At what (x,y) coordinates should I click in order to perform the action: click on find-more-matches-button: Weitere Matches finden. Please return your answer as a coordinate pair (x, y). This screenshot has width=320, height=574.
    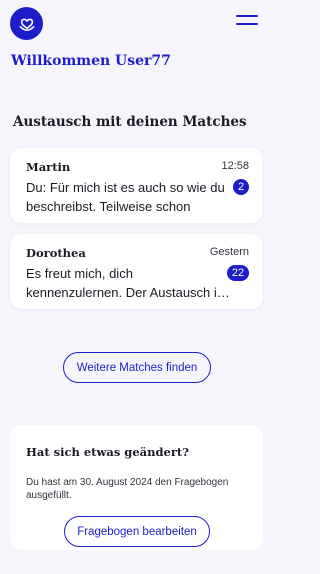
    Looking at the image, I should click on (137, 367).